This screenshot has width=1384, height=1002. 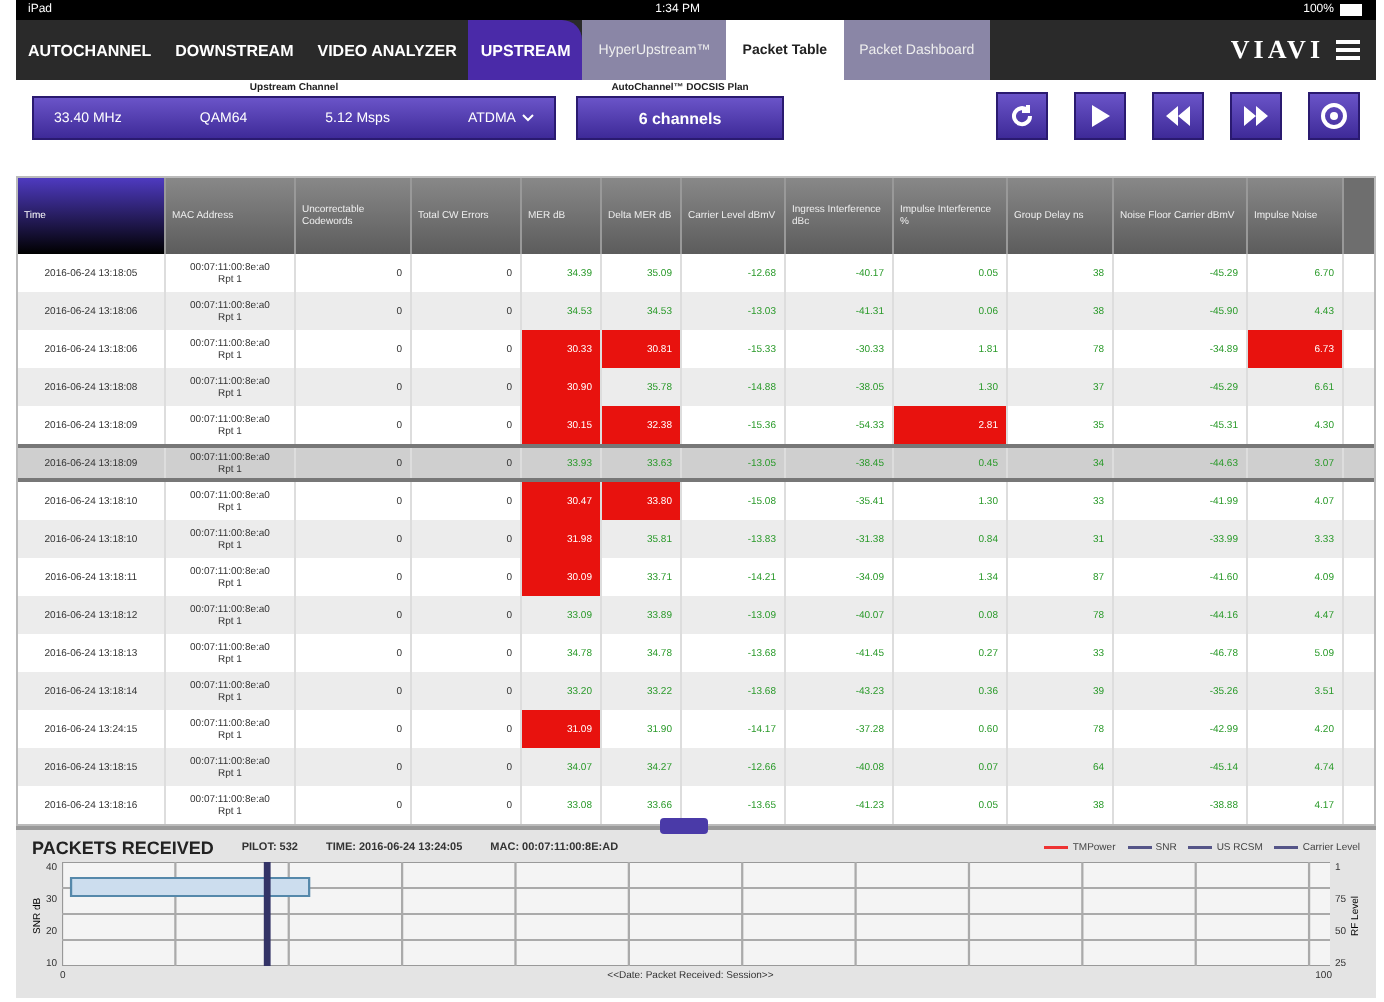 What do you see at coordinates (234, 50) in the screenshot?
I see `main-tab: DOWNSTREAM` at bounding box center [234, 50].